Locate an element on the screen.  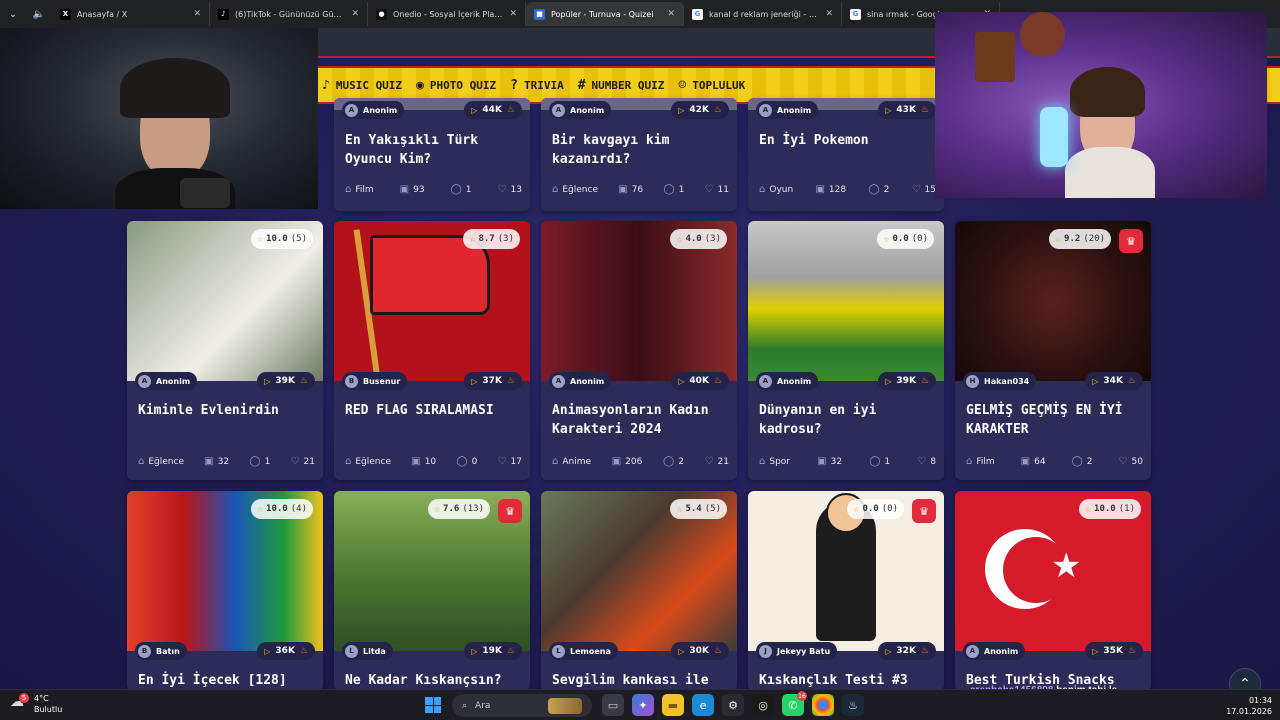
quiz-title: Sevgilim kankası ile is located at coordinates (640, 680).